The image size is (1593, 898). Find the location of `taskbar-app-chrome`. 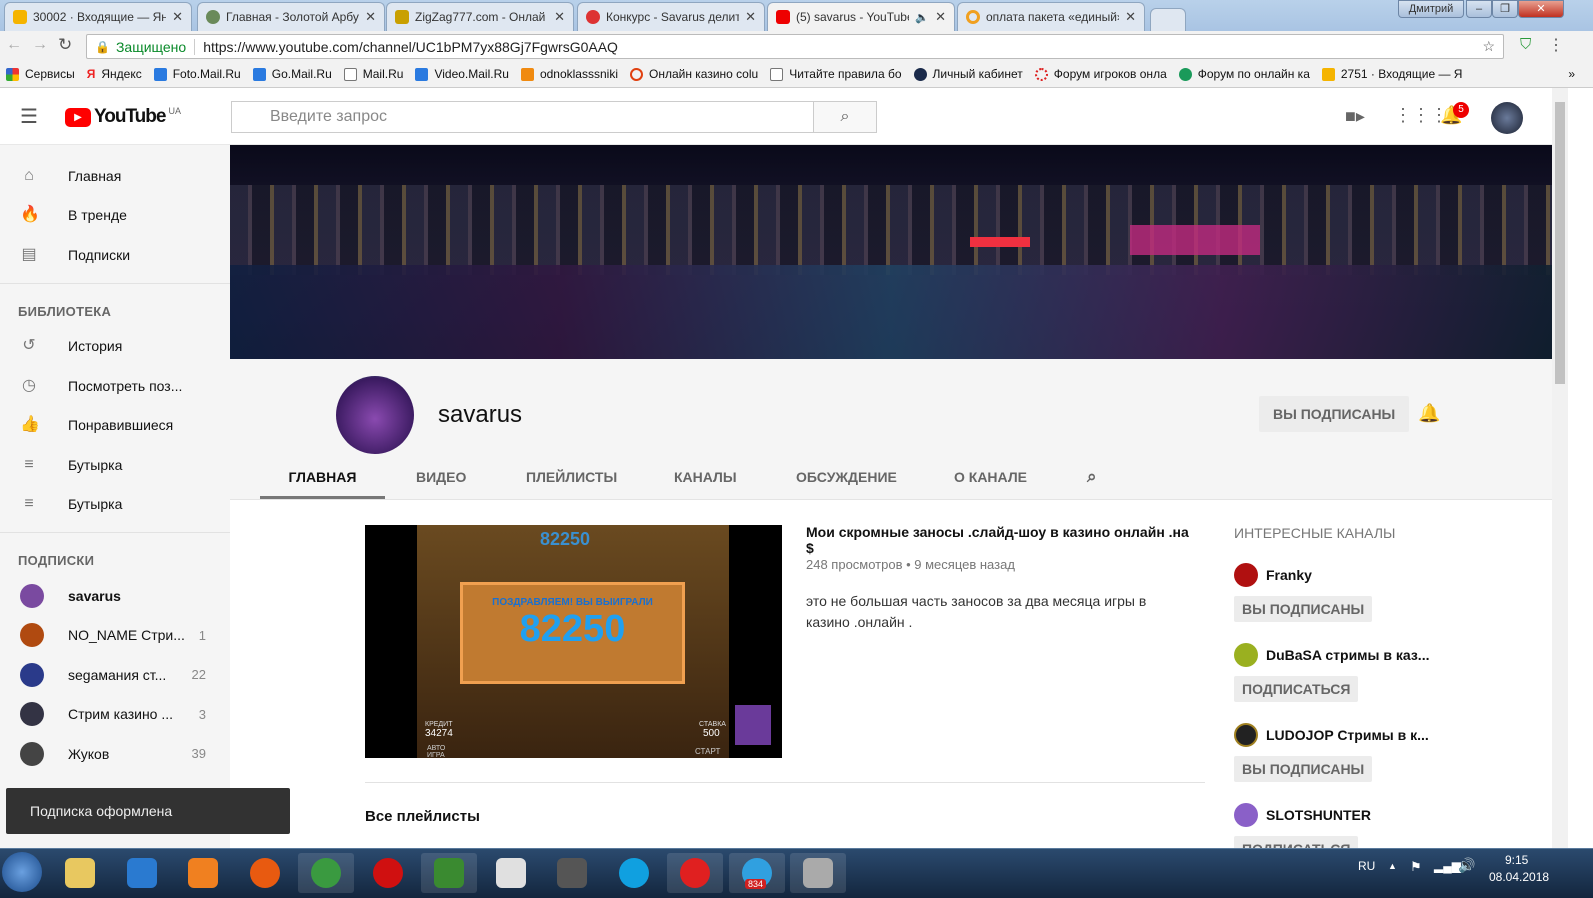

taskbar-app-chrome is located at coordinates (326, 873).